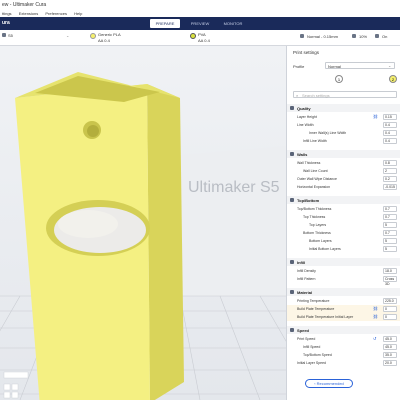 This screenshot has height=400, width=400. Describe the element at coordinates (24, 5) in the screenshot. I see `window-title: ew - Ultimaker Cura` at that location.